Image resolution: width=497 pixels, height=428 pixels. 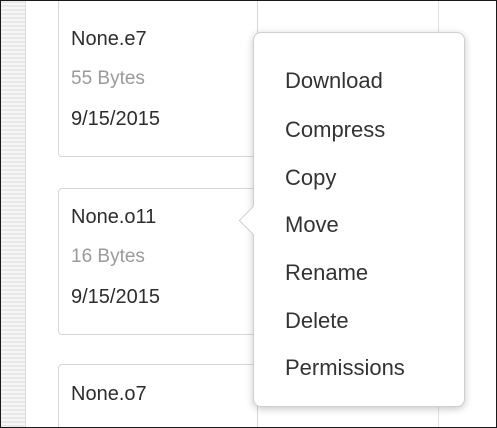 What do you see at coordinates (108, 256) in the screenshot?
I see `file-size: 16 Bytes` at bounding box center [108, 256].